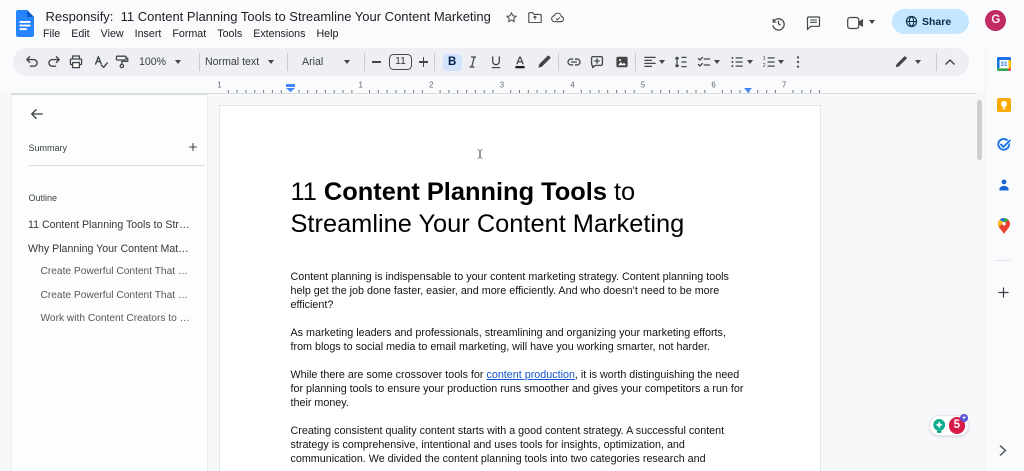 The height and width of the screenshot is (471, 1024). I want to click on svg-text: 7, so click(784, 85).